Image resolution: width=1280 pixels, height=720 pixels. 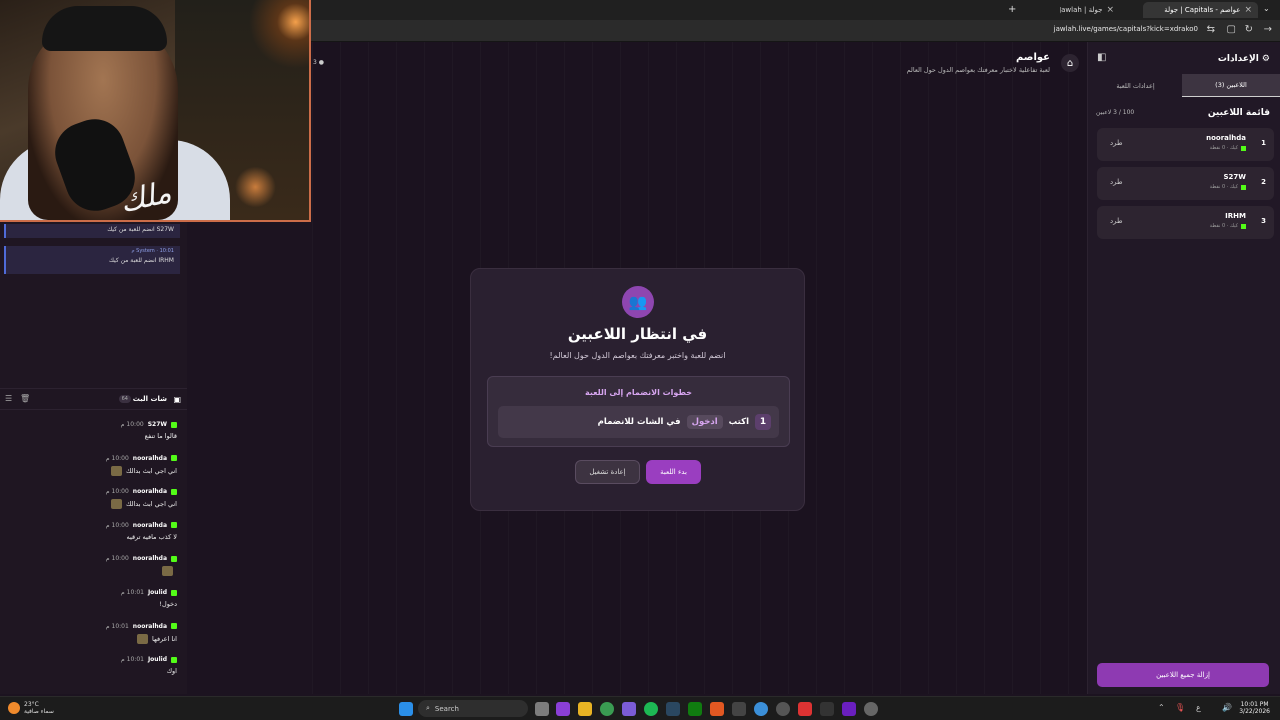 What do you see at coordinates (93, 399) in the screenshot?
I see `chat-header: ▣ شات البث 64 🗑 ☰` at bounding box center [93, 399].